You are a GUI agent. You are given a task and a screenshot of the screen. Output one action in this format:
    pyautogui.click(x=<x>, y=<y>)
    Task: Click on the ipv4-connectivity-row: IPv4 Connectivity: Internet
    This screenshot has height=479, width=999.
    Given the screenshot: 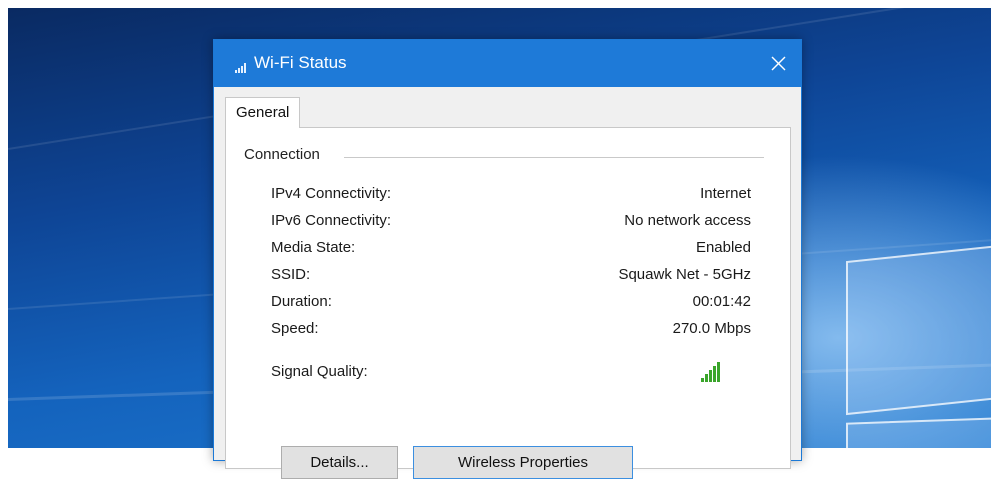 What is the action you would take?
    pyautogui.click(x=511, y=197)
    